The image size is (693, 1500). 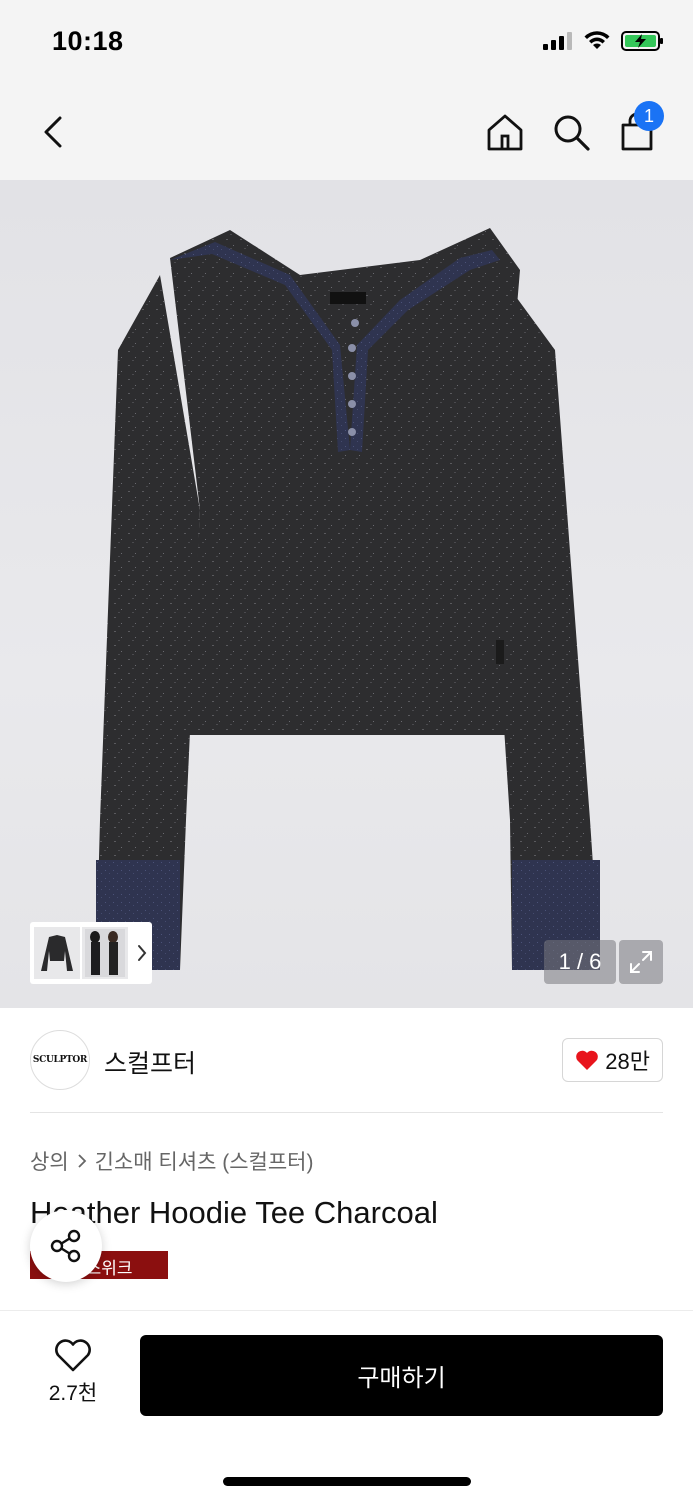 I want to click on breadcrumb-subcategory: 긴소매 티셔츠 (스컬프터), so click(x=204, y=1161).